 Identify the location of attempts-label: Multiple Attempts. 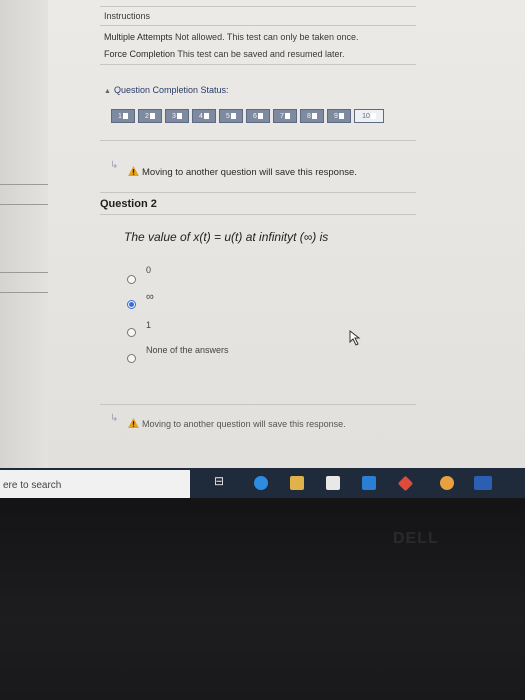
(138, 37).